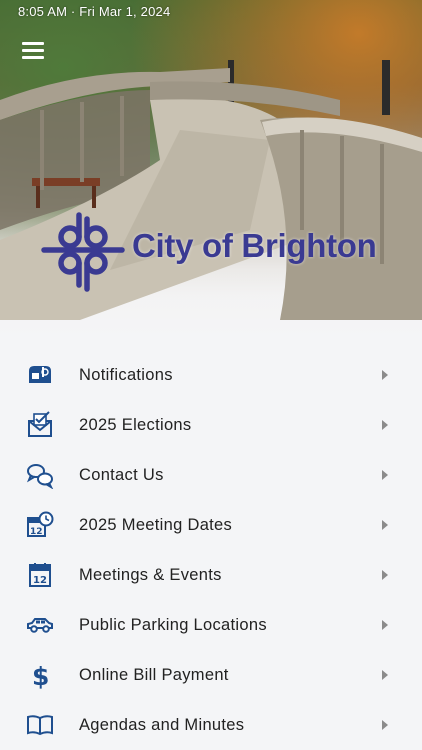  Describe the element at coordinates (126, 374) in the screenshot. I see `menu-item-label: Notifications` at that location.